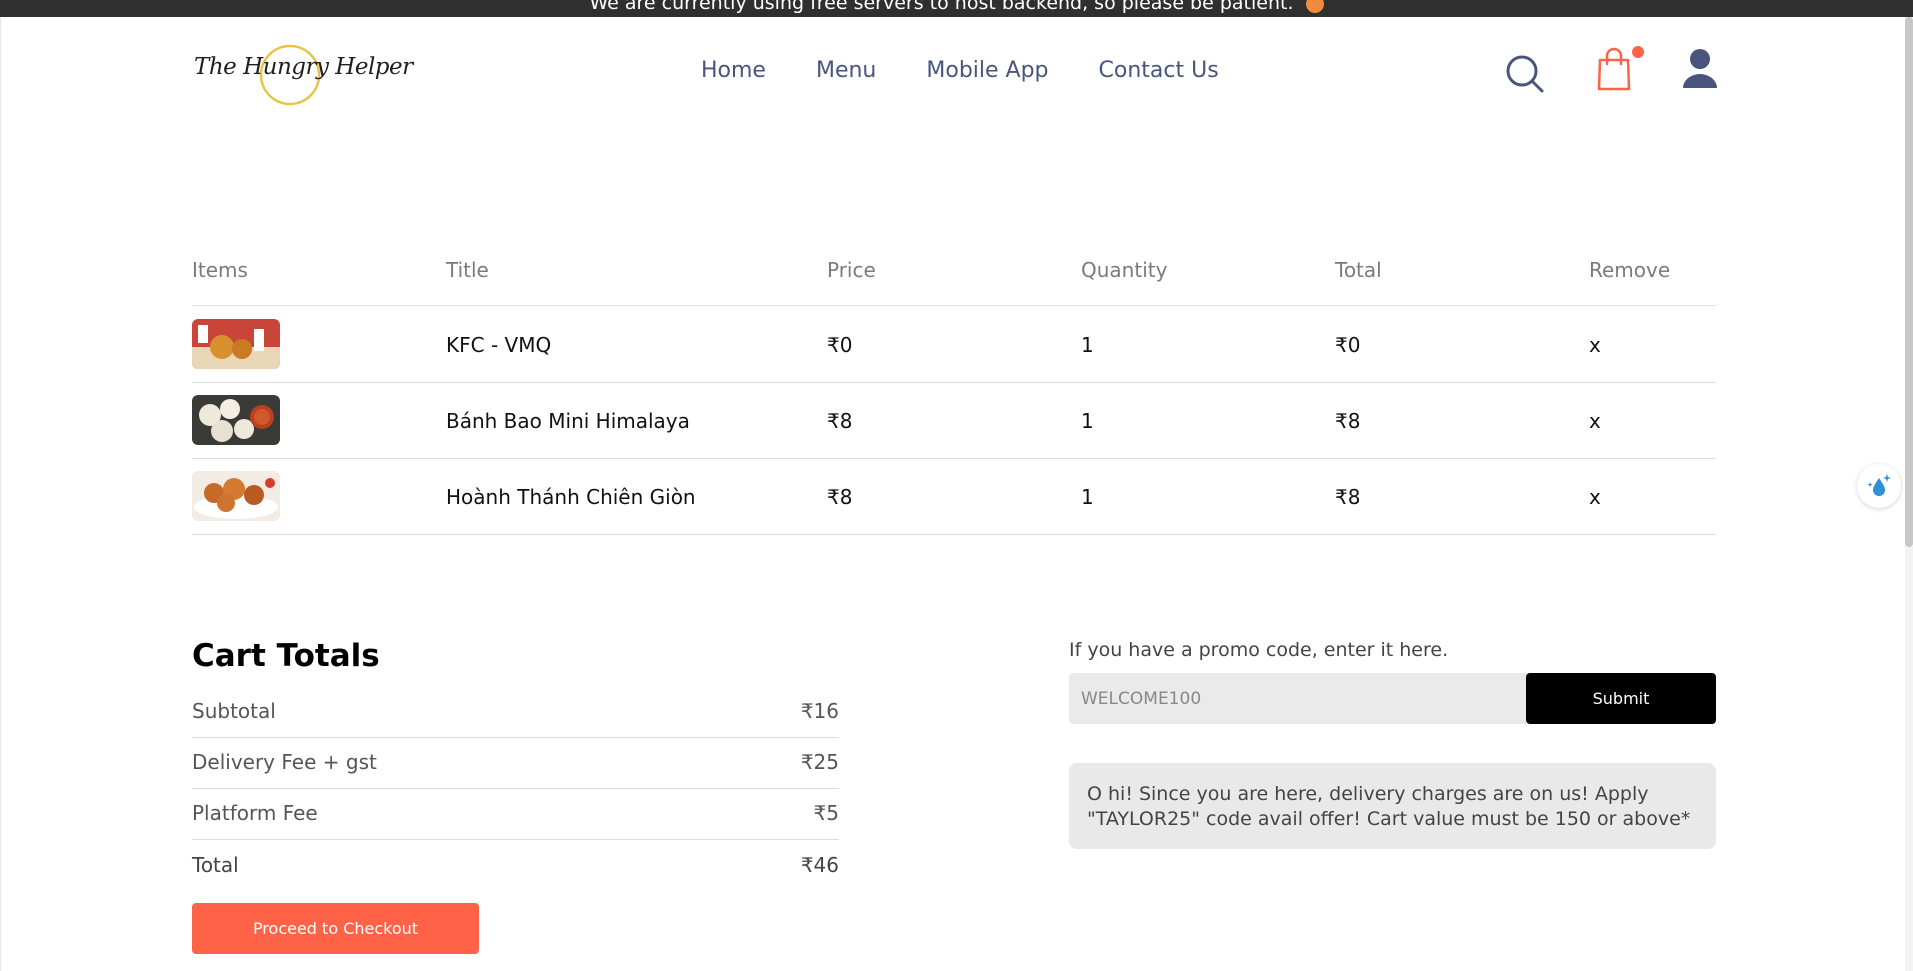 This screenshot has height=971, width=1913. I want to click on item-price: ₹0, so click(840, 345).